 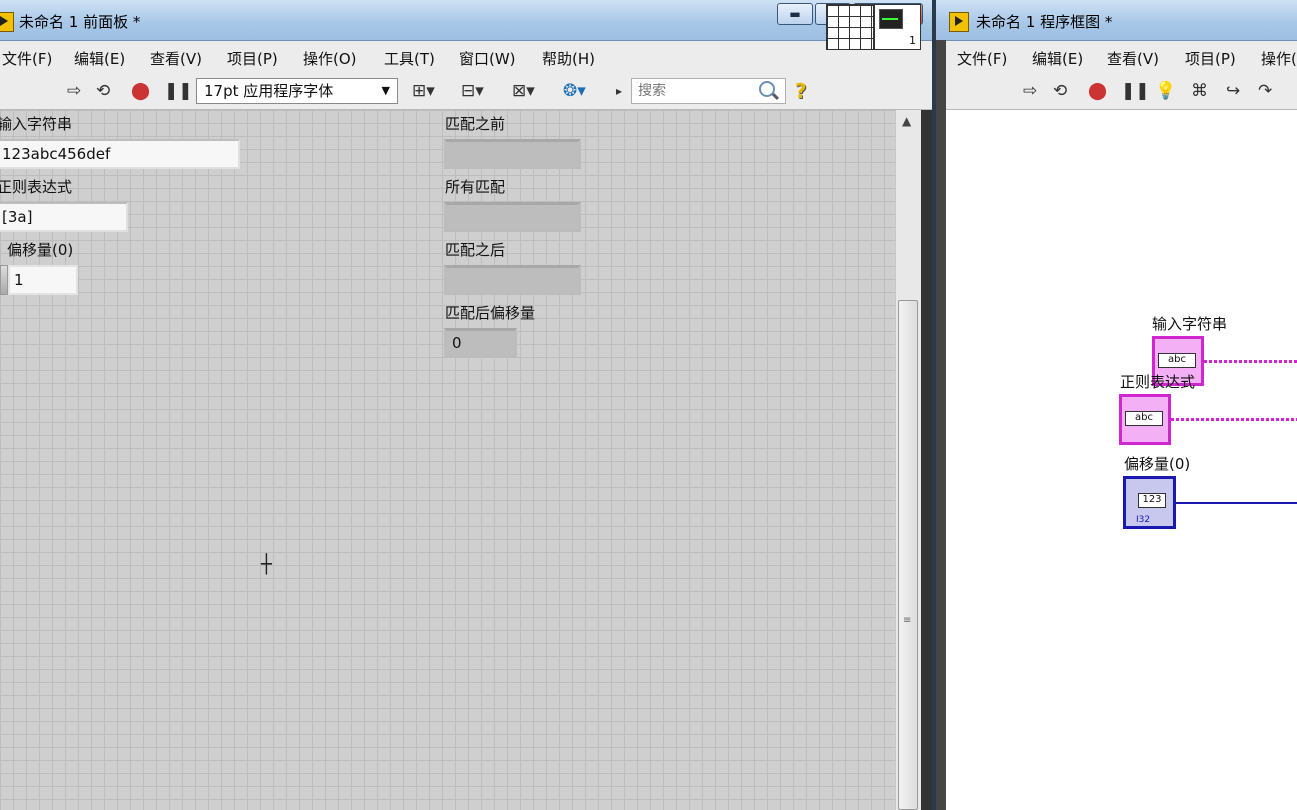 I want to click on bd-offset-label: 偏移量(0), so click(x=1157, y=464).